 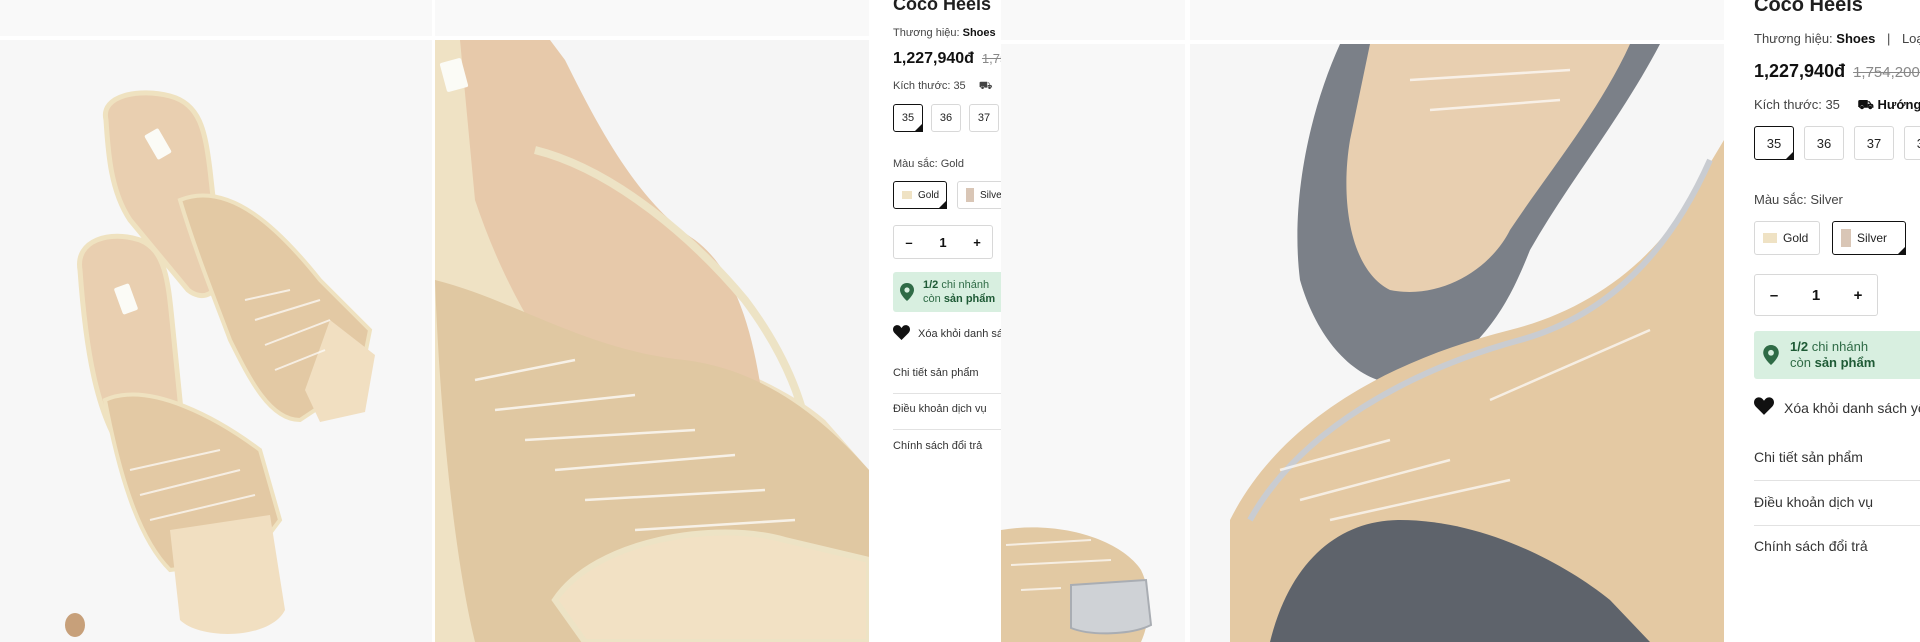 I want to click on product-brand: Thương hiệu: Shoes |, so click(x=947, y=33).